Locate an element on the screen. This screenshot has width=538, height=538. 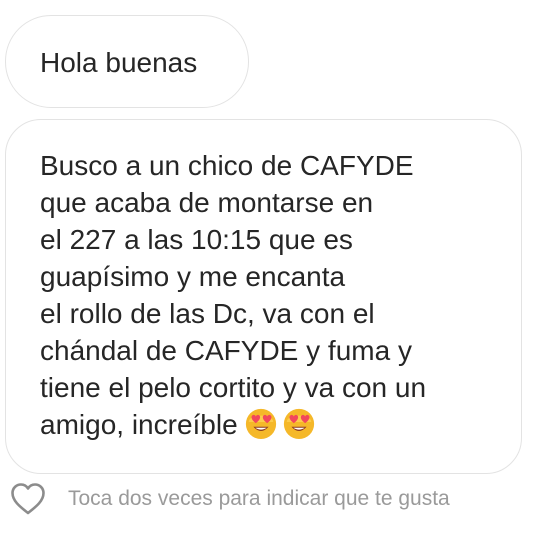
message-footer: Toca dos veces para indicar que te gusta is located at coordinates (230, 499).